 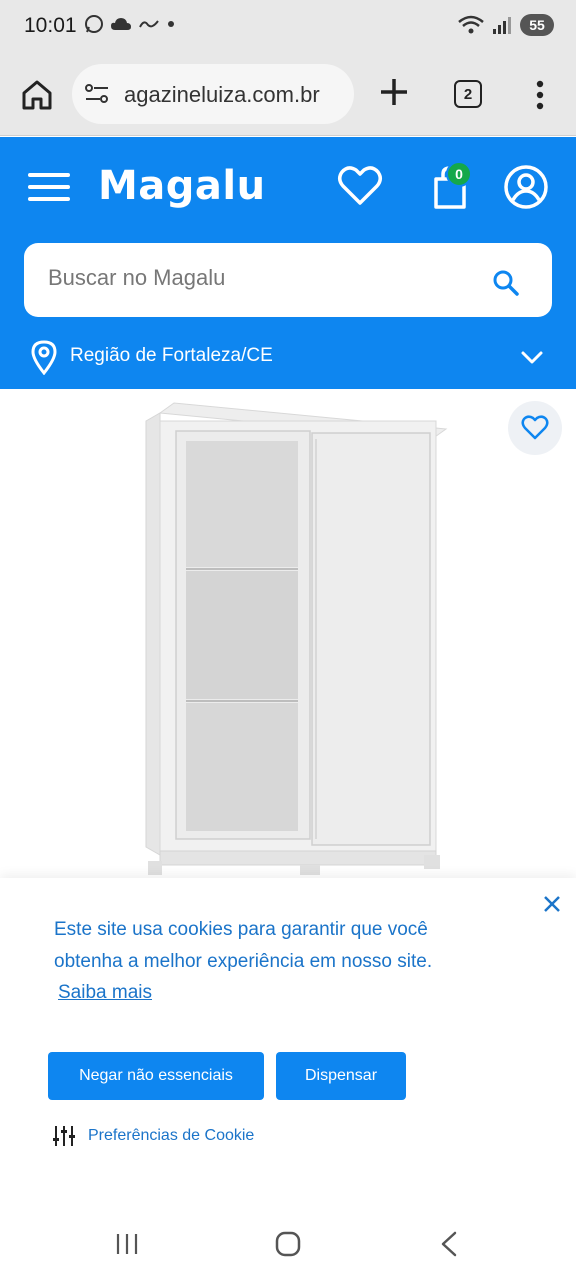 I want to click on deny-non-essential-button: Negar não essenciais, so click(x=156, y=1076).